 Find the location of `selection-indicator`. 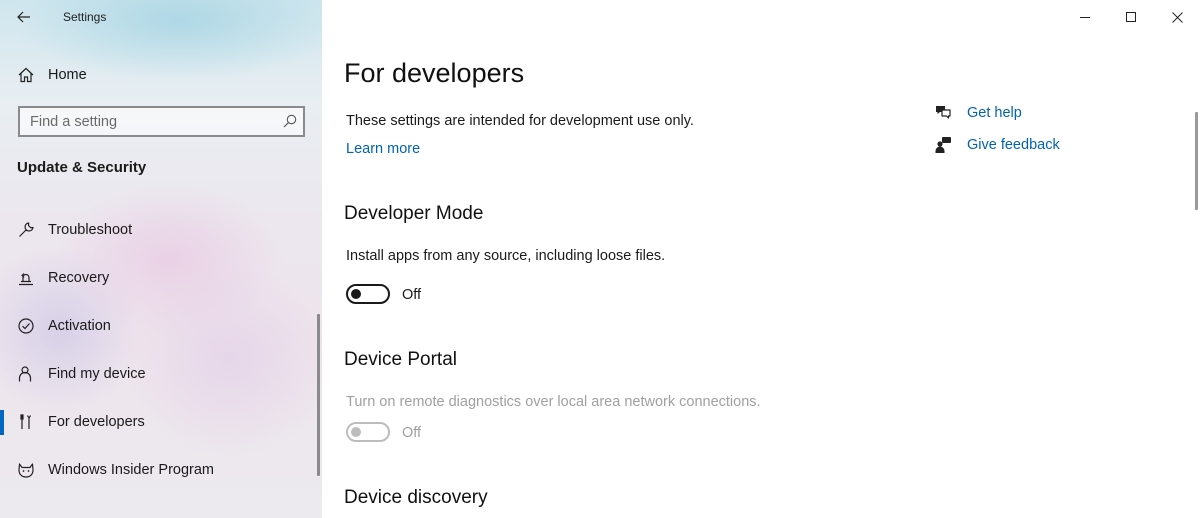

selection-indicator is located at coordinates (2, 422).